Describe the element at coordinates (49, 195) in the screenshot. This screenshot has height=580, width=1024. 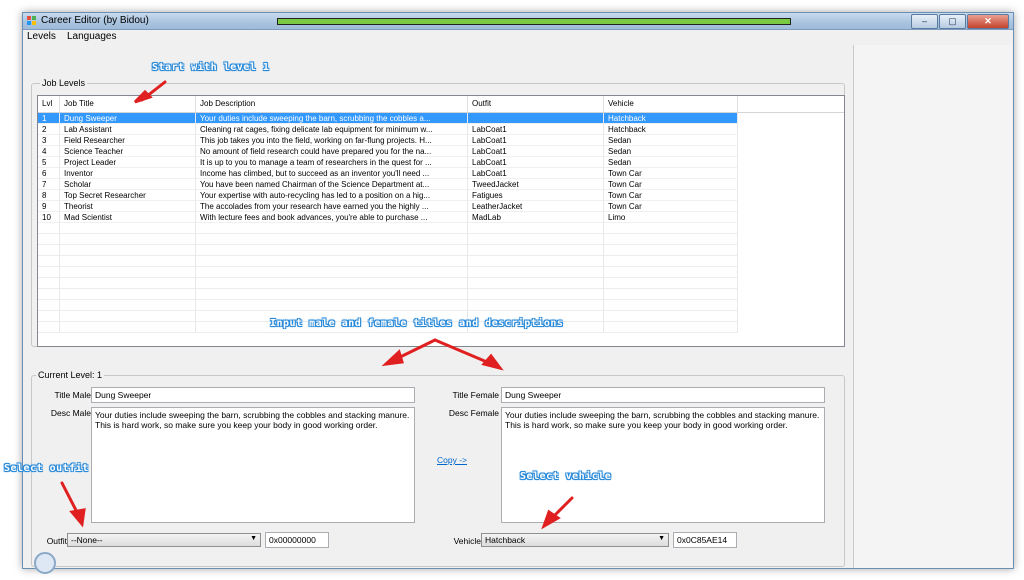
I see `cell-lvl: 8` at that location.